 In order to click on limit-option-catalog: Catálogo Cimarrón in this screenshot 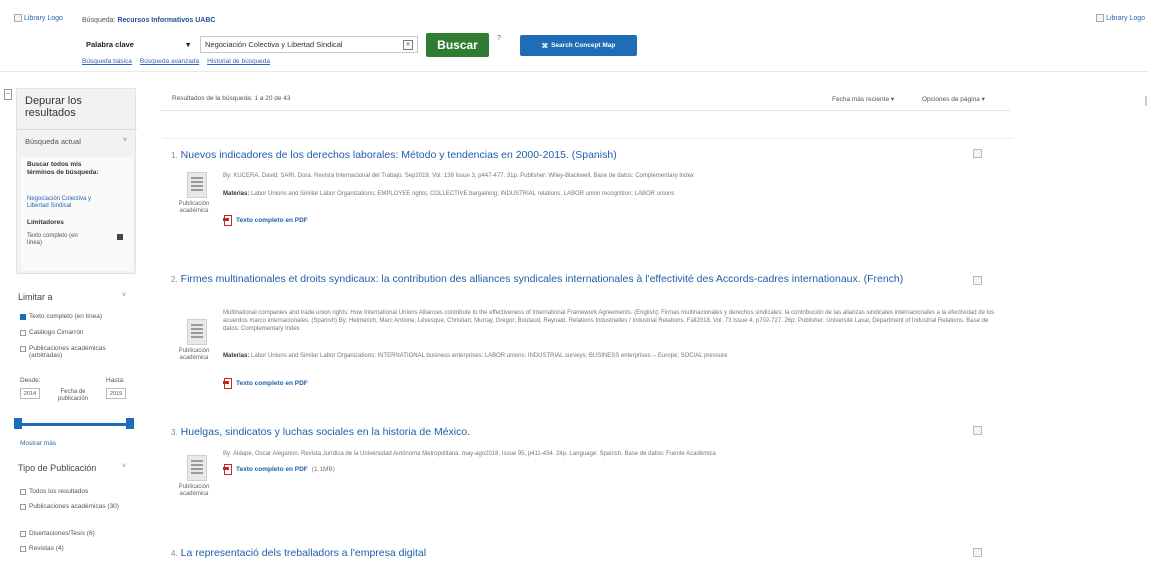, I will do `click(52, 332)`.